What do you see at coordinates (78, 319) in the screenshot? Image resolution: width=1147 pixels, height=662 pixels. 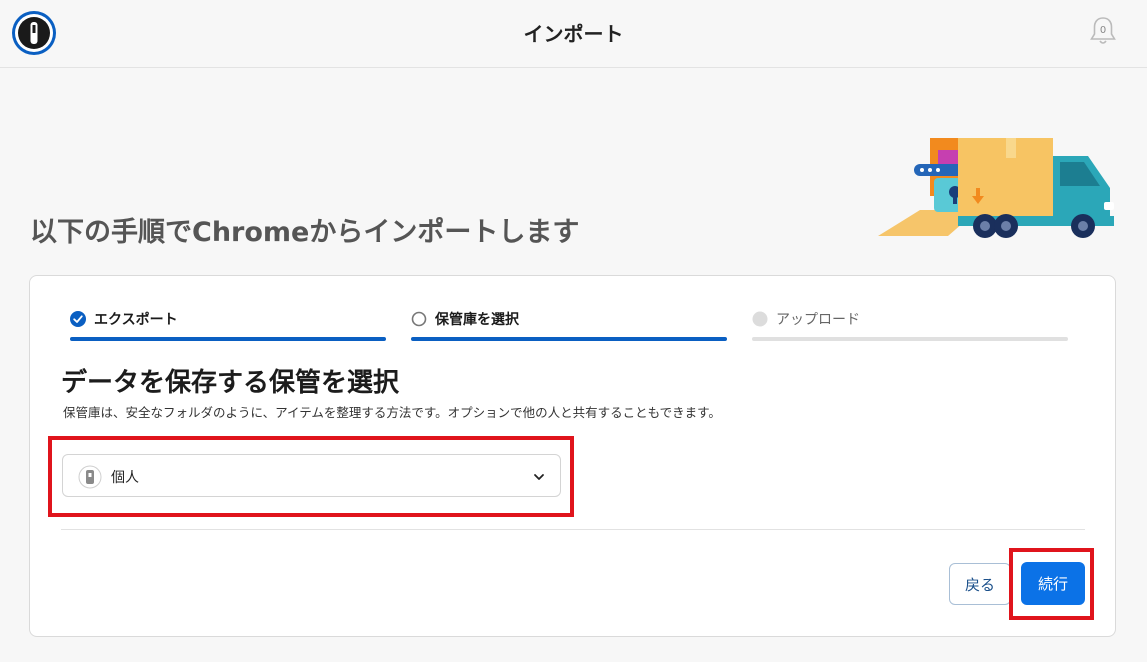 I see `checkmark-circle-icon` at bounding box center [78, 319].